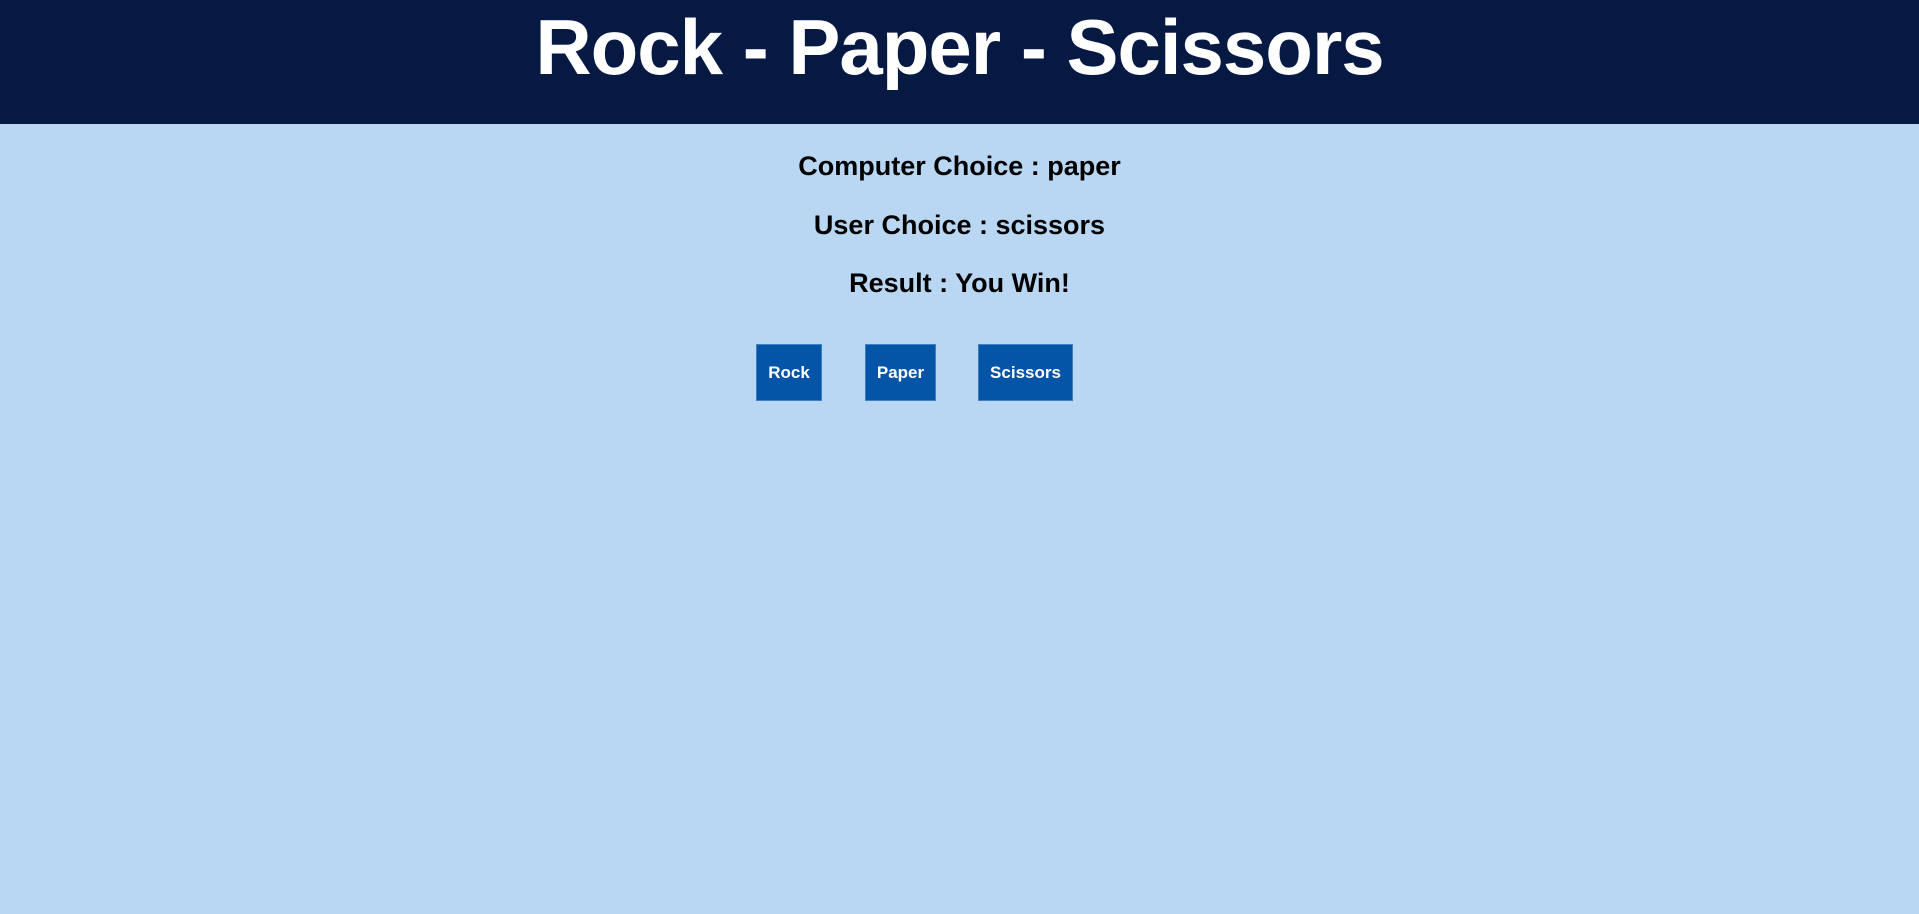 The height and width of the screenshot is (914, 1919). Describe the element at coordinates (900, 372) in the screenshot. I see `paper-button: Paper` at that location.